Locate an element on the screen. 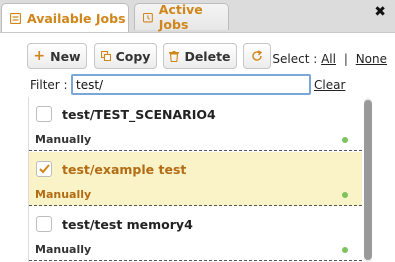 The width and height of the screenshot is (395, 262). select-controls: Select : All | None is located at coordinates (329, 59).